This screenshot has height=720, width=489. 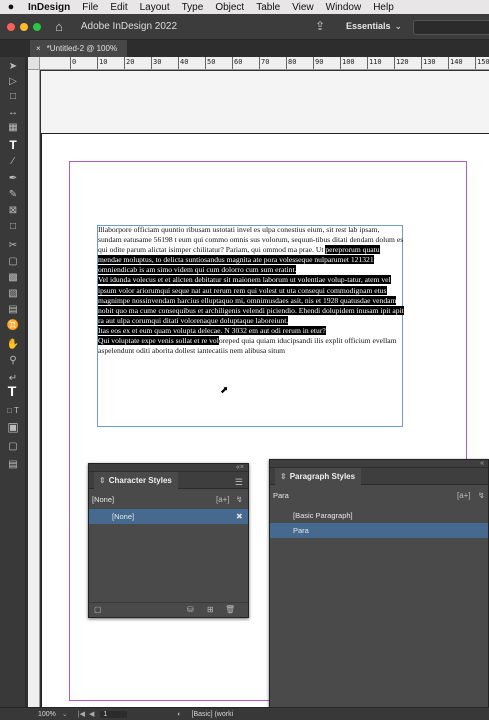 I want to click on apply-color-icon: ▣, so click(x=13, y=427).